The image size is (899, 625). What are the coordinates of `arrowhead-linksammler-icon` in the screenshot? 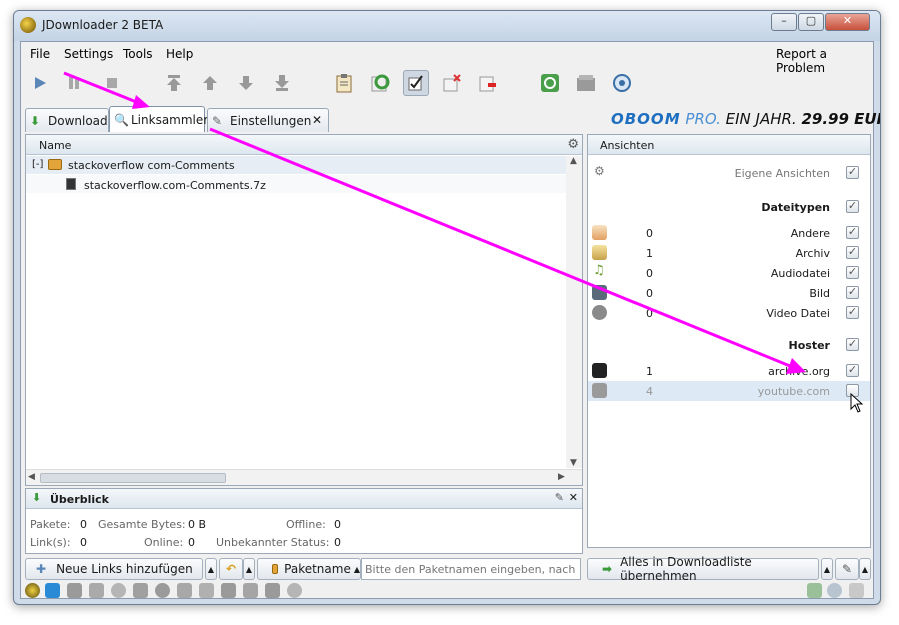 It's located at (141, 102).